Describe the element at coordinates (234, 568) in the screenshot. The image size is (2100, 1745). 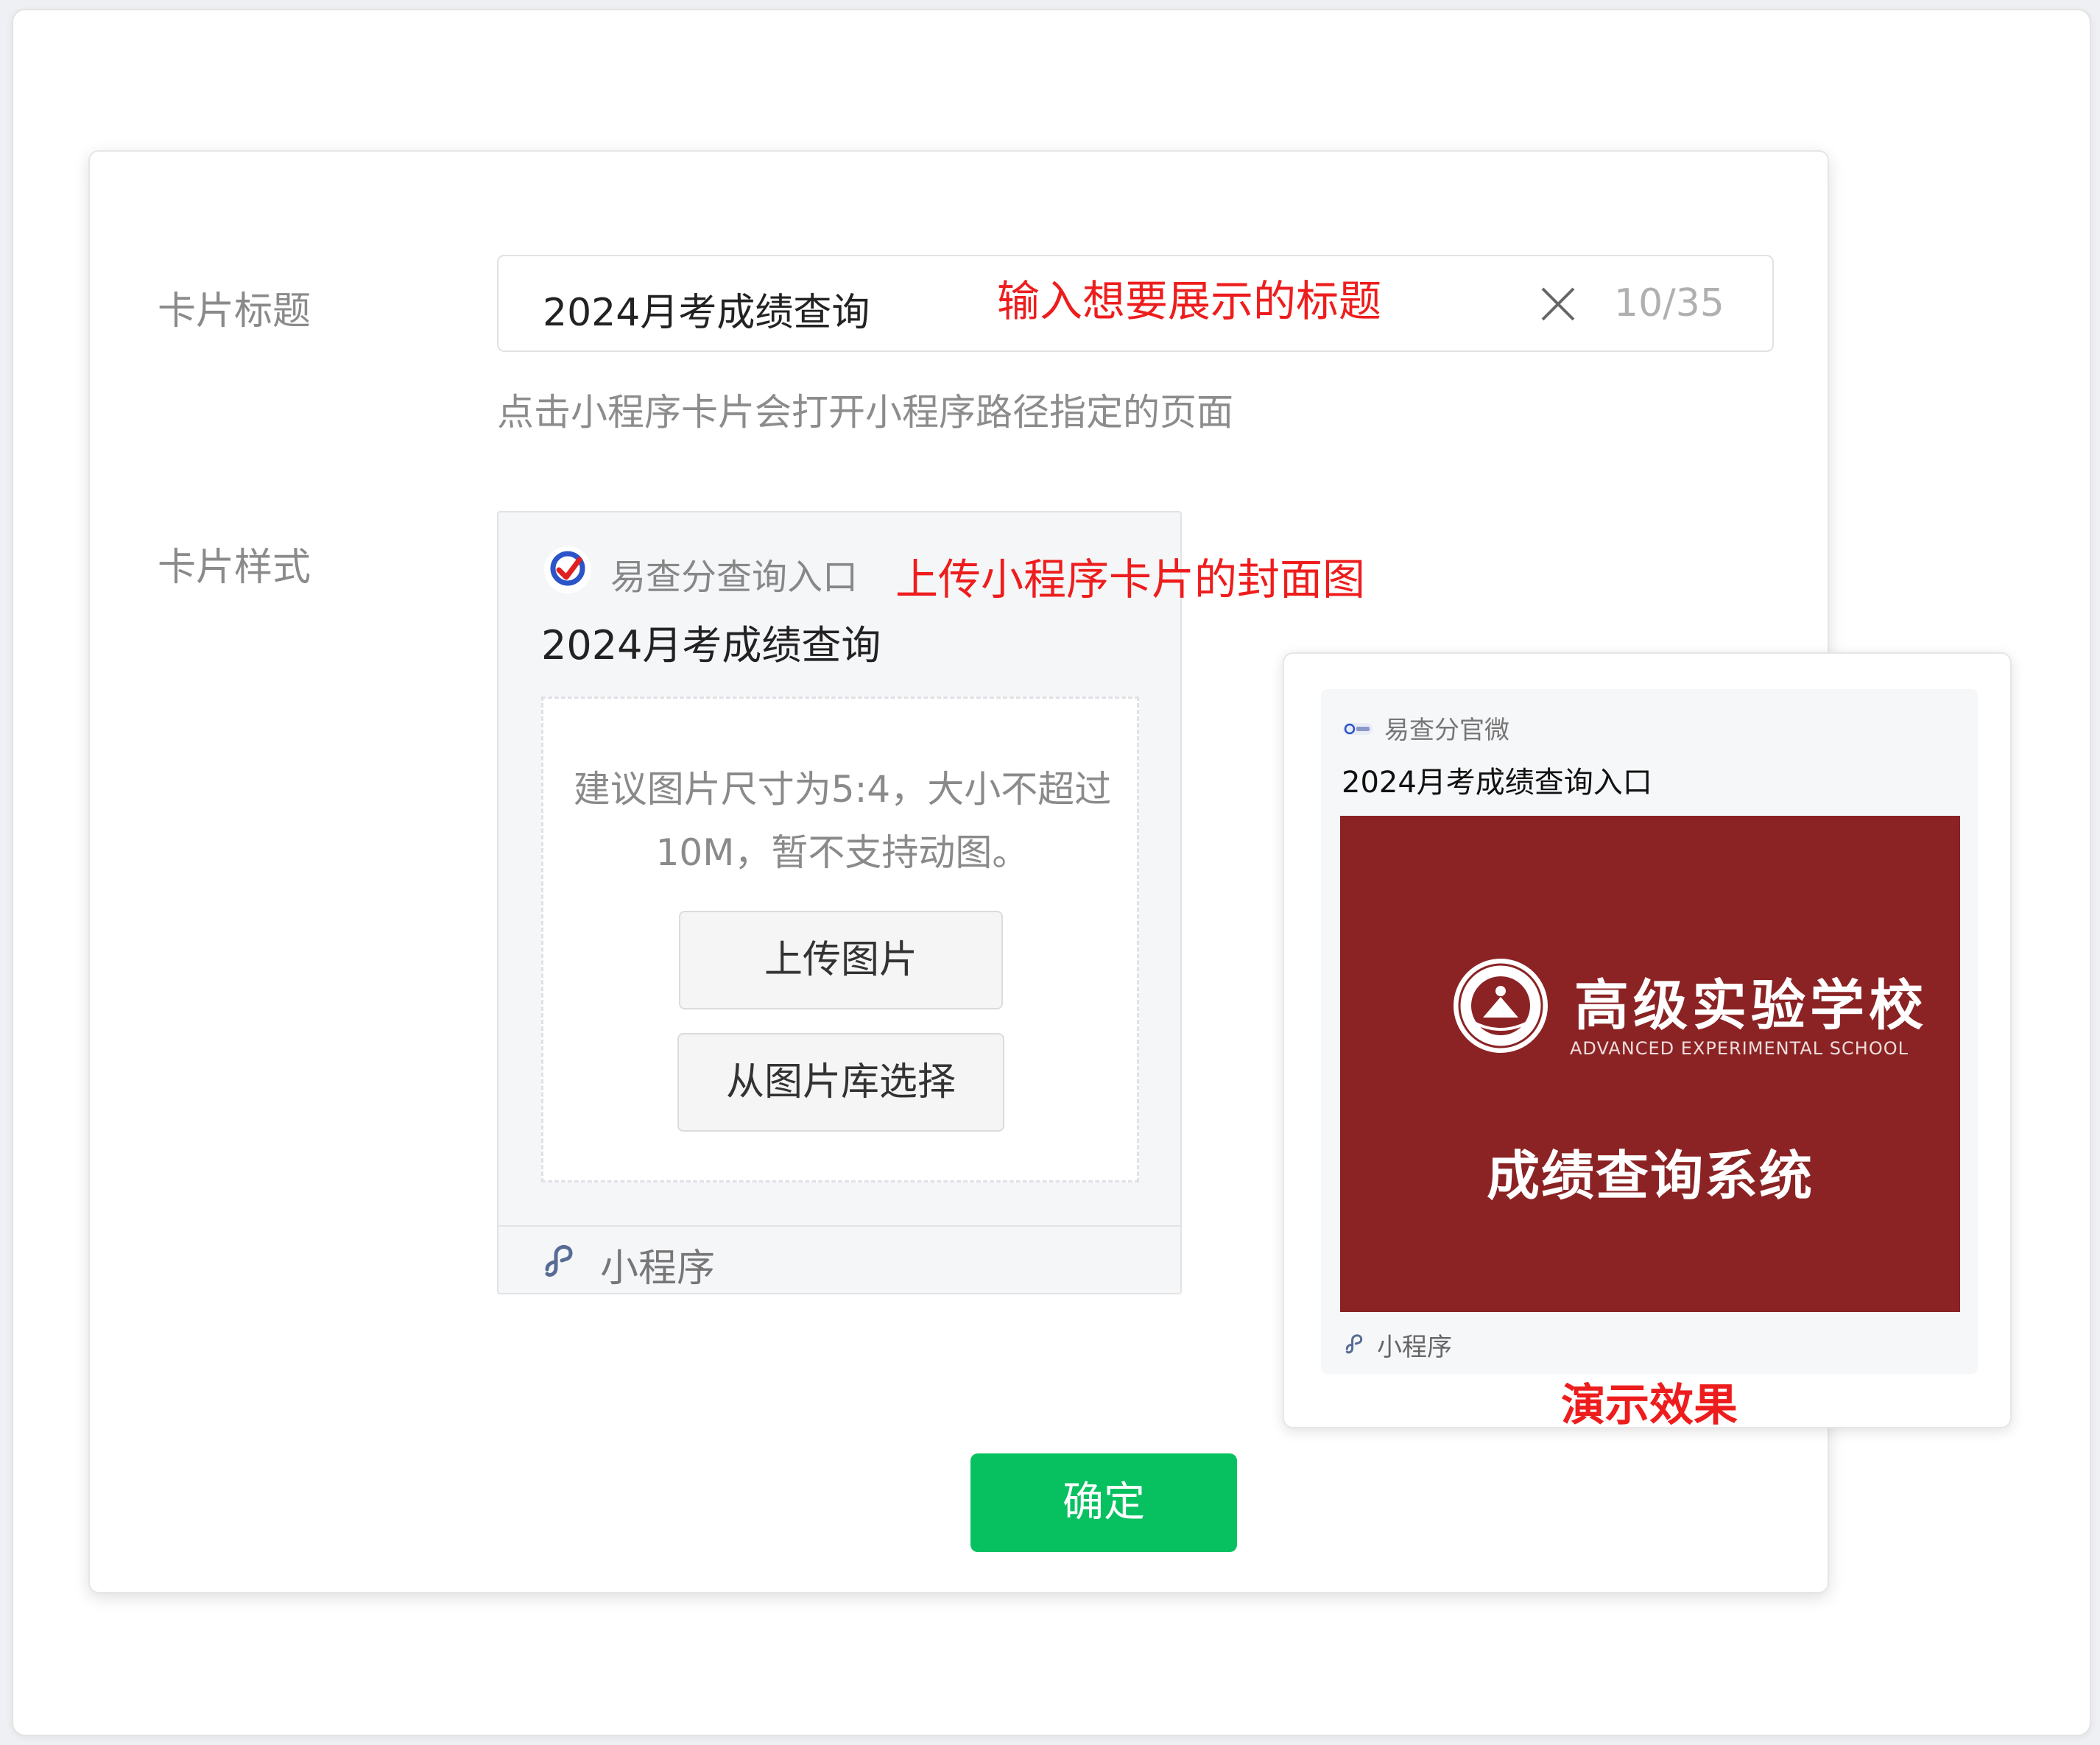
I see `card-style-label: 卡片样式` at that location.